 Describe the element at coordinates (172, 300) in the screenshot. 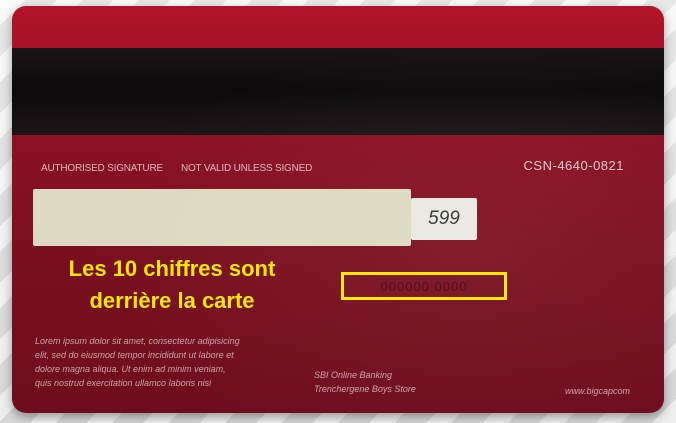

I see `annotation-line-2: derrière la carte` at that location.